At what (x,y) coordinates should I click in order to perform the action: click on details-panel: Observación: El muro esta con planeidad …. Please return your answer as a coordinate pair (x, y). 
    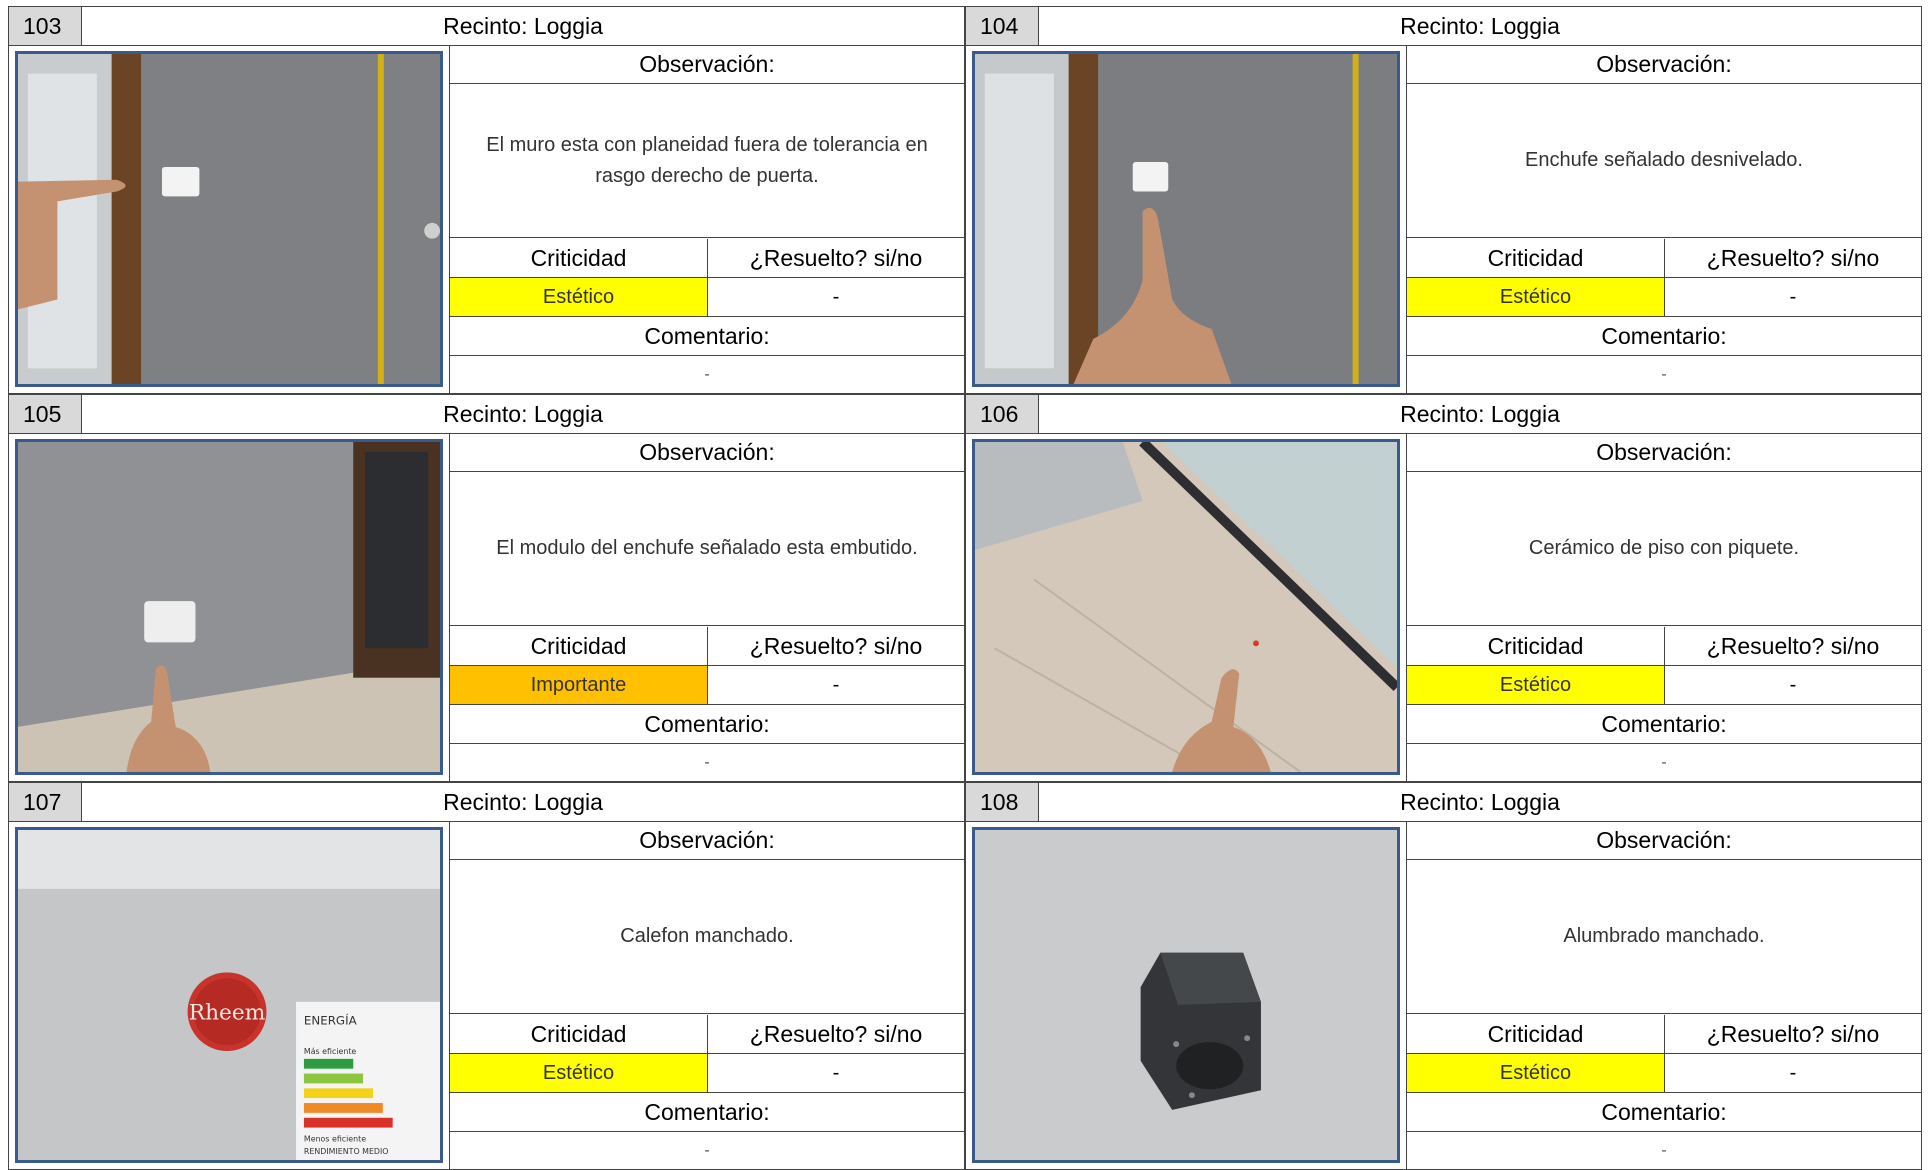
    Looking at the image, I should click on (706, 219).